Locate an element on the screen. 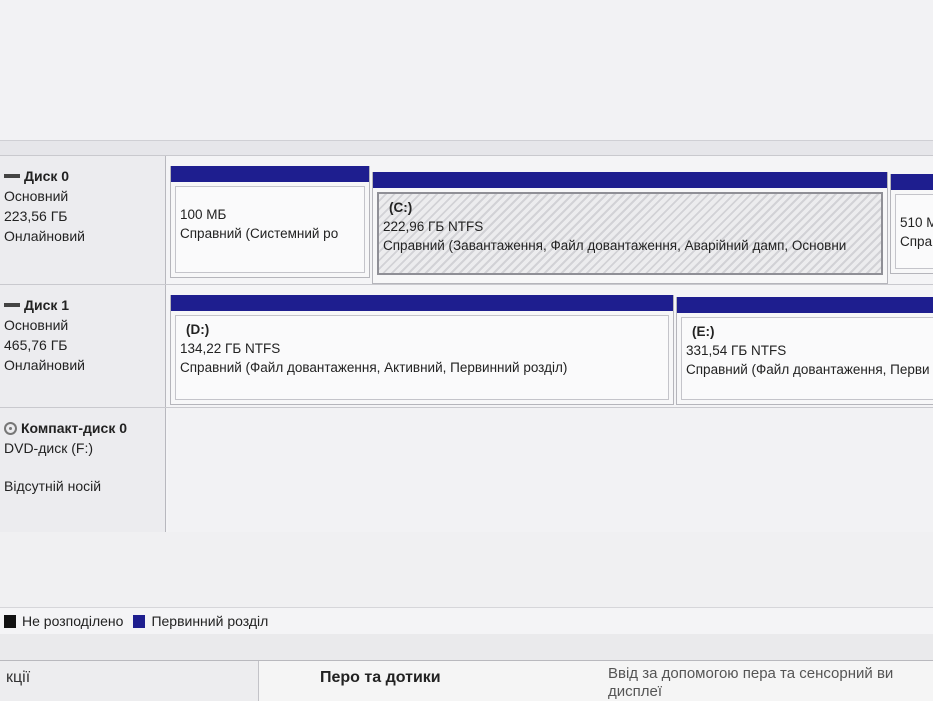 Image resolution: width=933 pixels, height=701 pixels. disk-status: Відсутній носій is located at coordinates (53, 486).